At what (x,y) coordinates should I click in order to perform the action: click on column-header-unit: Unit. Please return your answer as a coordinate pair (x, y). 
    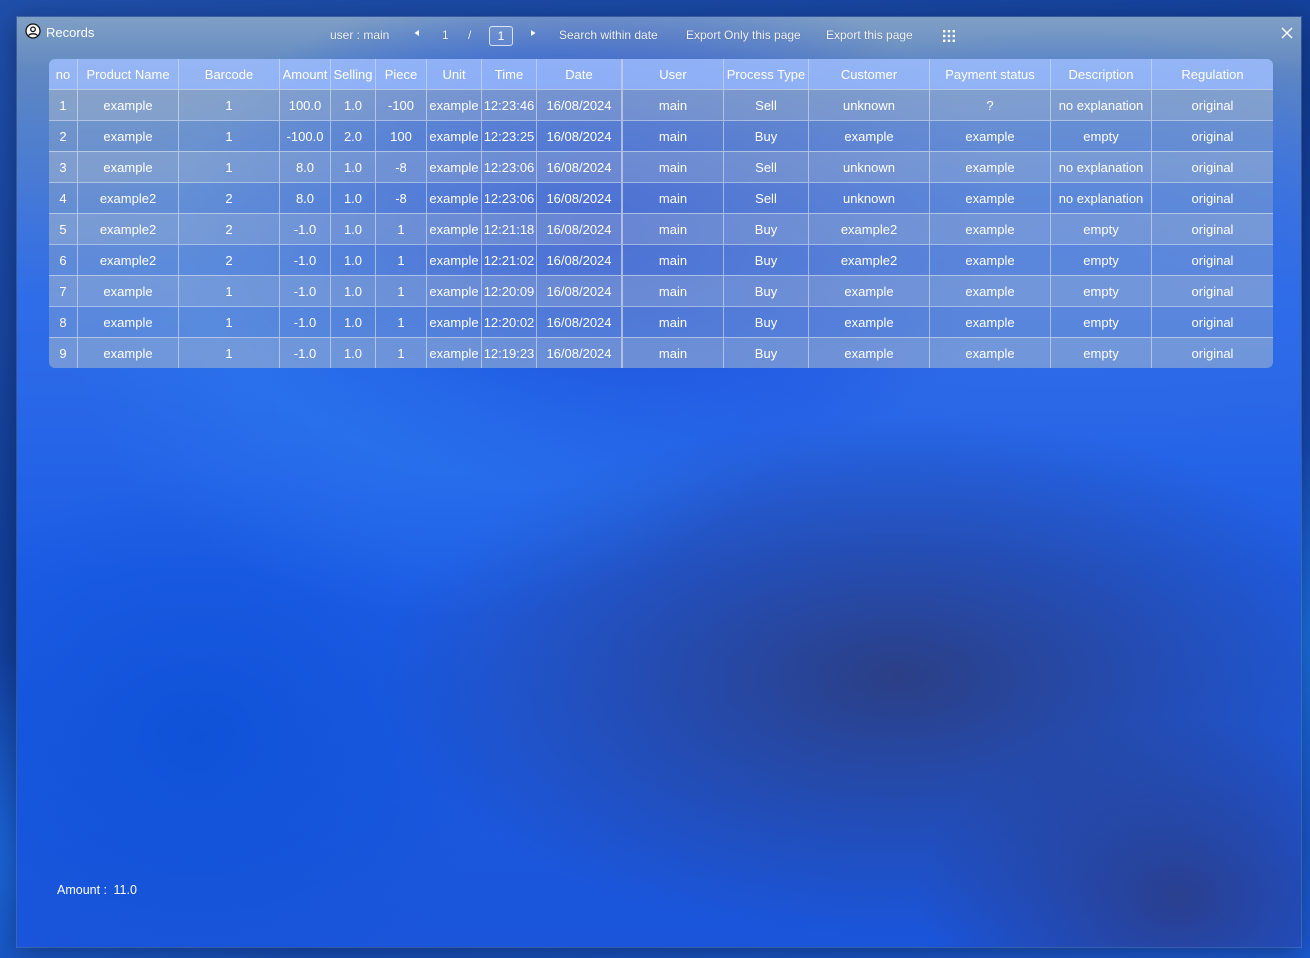
    Looking at the image, I should click on (454, 74).